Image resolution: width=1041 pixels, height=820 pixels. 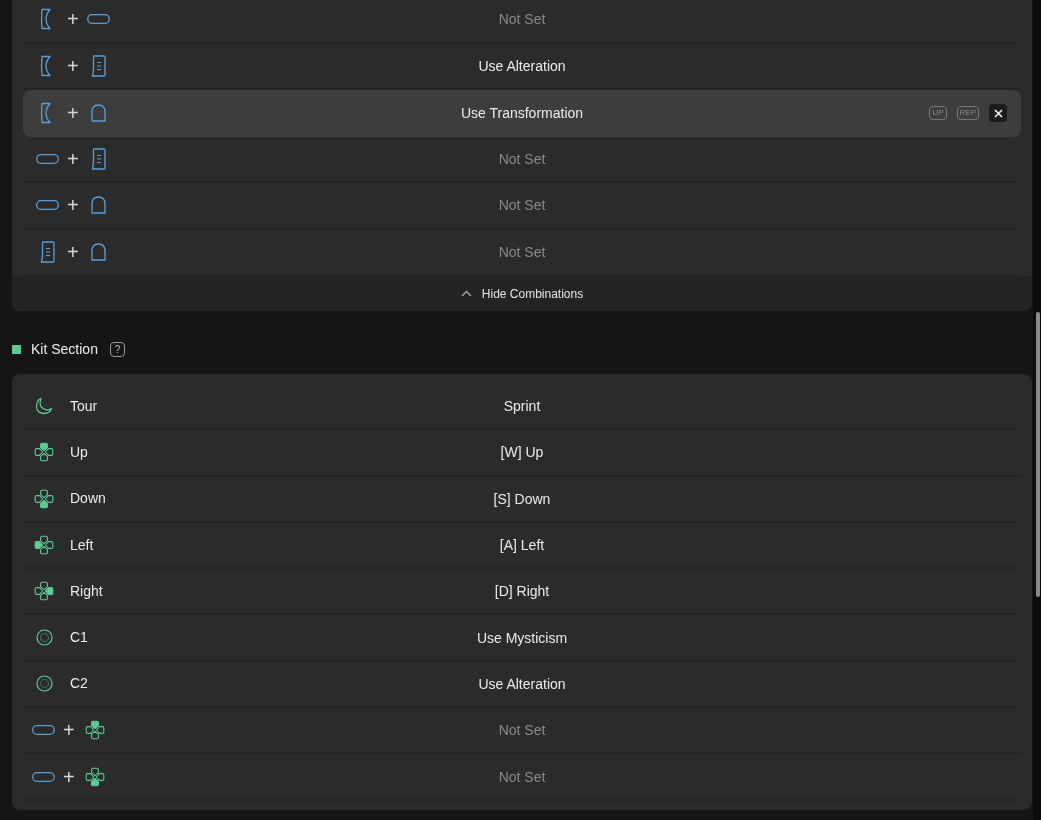 What do you see at coordinates (82, 545) in the screenshot?
I see `key-label: Left` at bounding box center [82, 545].